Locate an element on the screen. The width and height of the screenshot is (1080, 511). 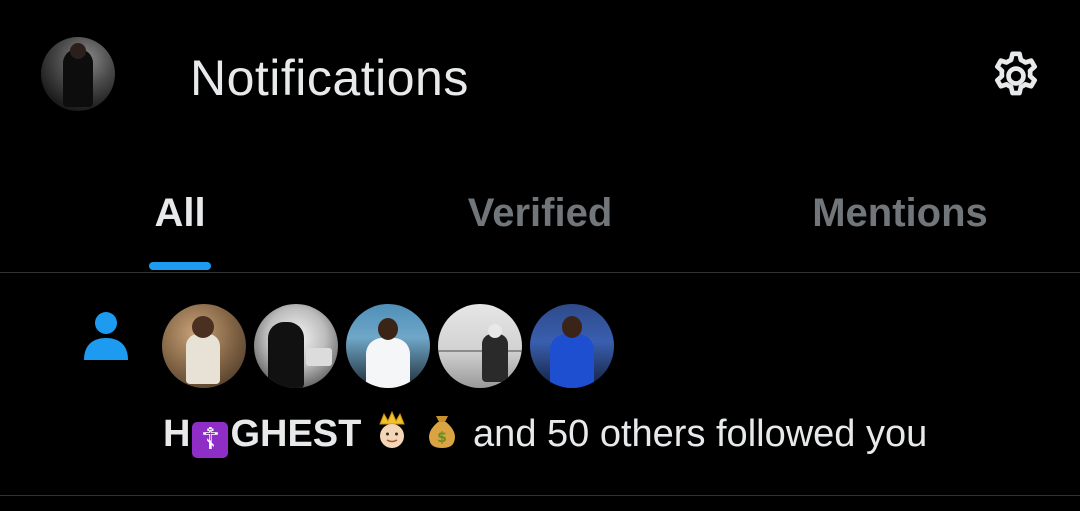
profile-avatar is located at coordinates (78, 74).